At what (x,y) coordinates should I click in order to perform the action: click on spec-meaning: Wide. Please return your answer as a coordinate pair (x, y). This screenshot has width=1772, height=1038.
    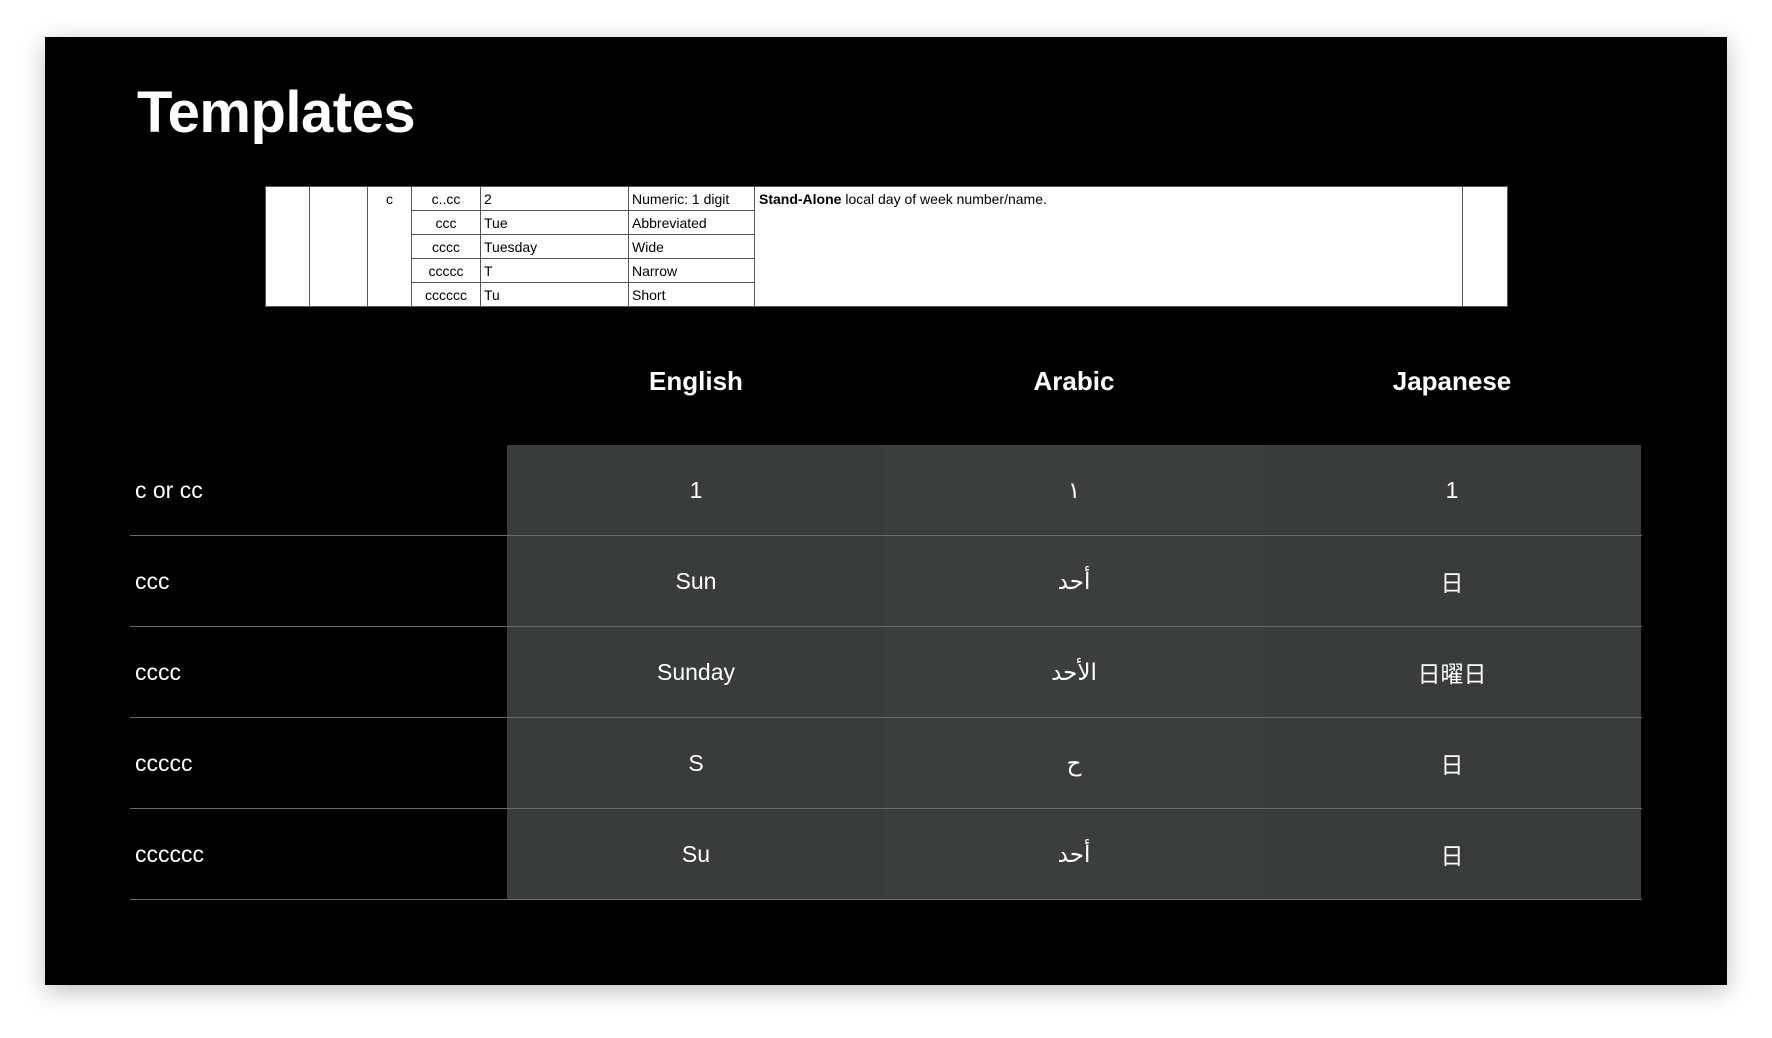
    Looking at the image, I should click on (691, 246).